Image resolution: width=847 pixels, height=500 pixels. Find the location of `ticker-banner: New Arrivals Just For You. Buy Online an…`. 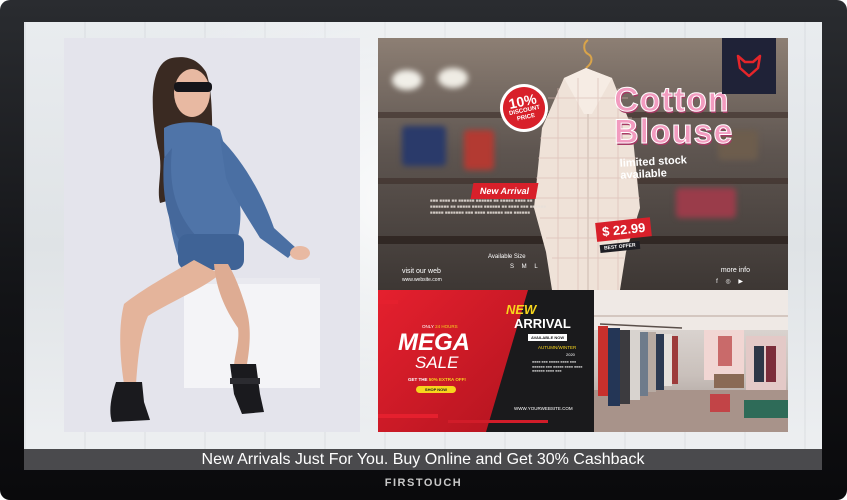

ticker-banner: New Arrivals Just For You. Buy Online an… is located at coordinates (423, 459).